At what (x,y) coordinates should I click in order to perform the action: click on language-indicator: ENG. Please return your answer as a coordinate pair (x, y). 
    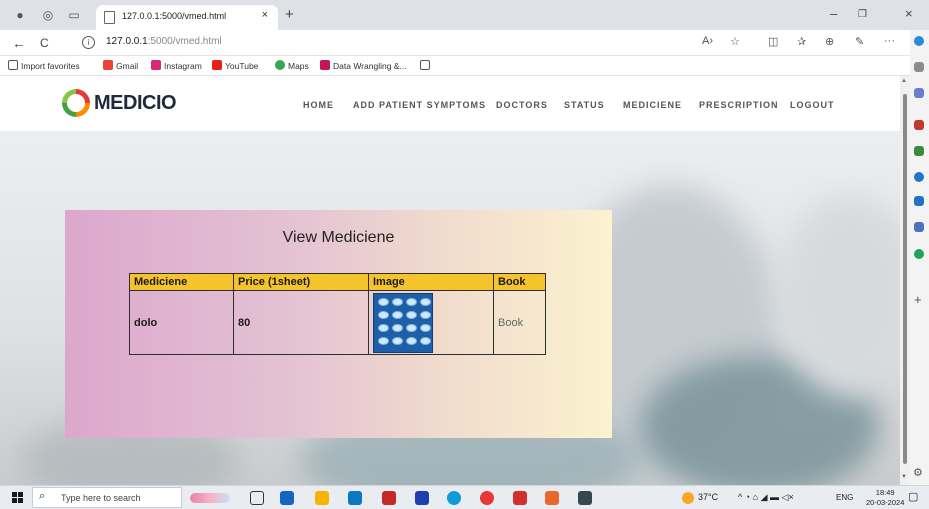
    Looking at the image, I should click on (844, 497).